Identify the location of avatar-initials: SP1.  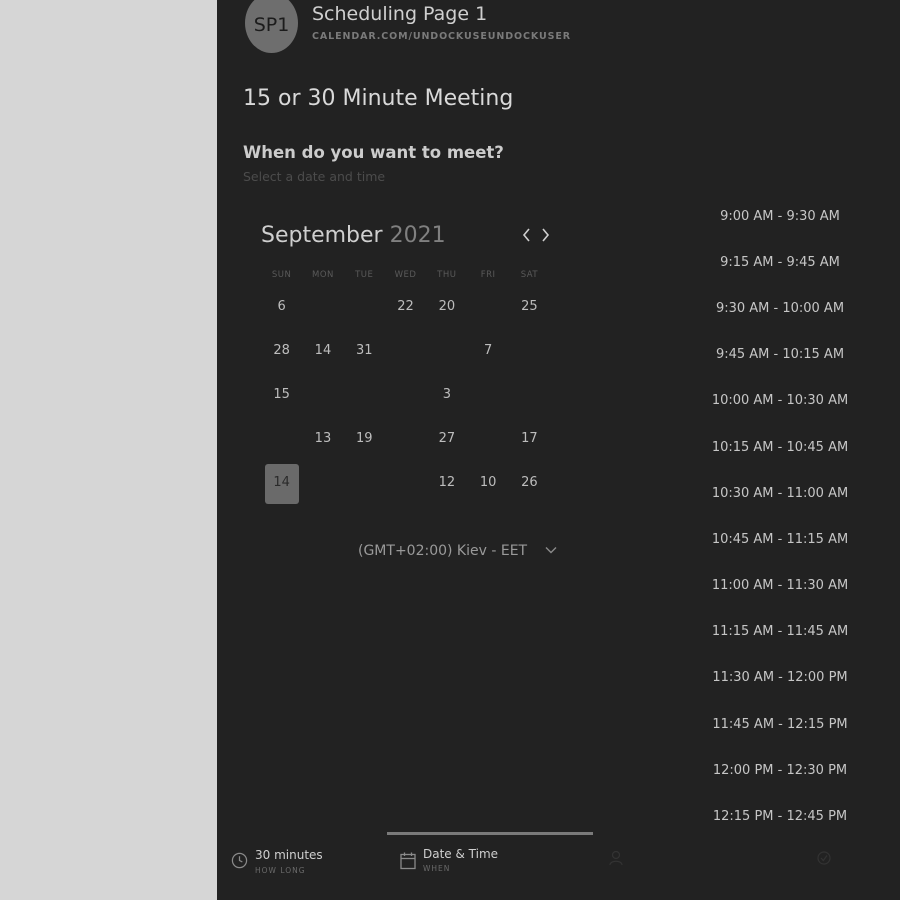
(271, 24).